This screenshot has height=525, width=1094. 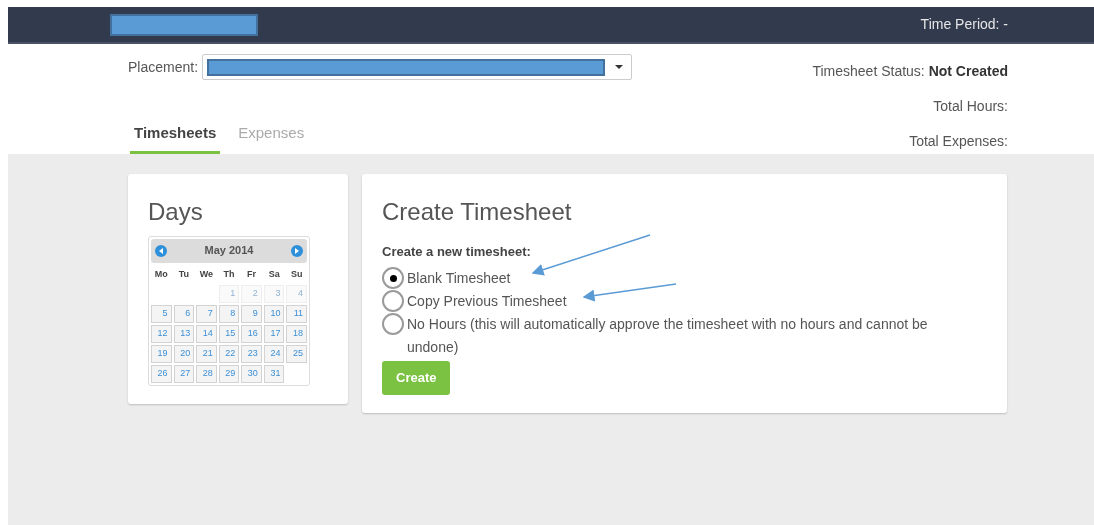 I want to click on month-title: May 2014, so click(x=229, y=251).